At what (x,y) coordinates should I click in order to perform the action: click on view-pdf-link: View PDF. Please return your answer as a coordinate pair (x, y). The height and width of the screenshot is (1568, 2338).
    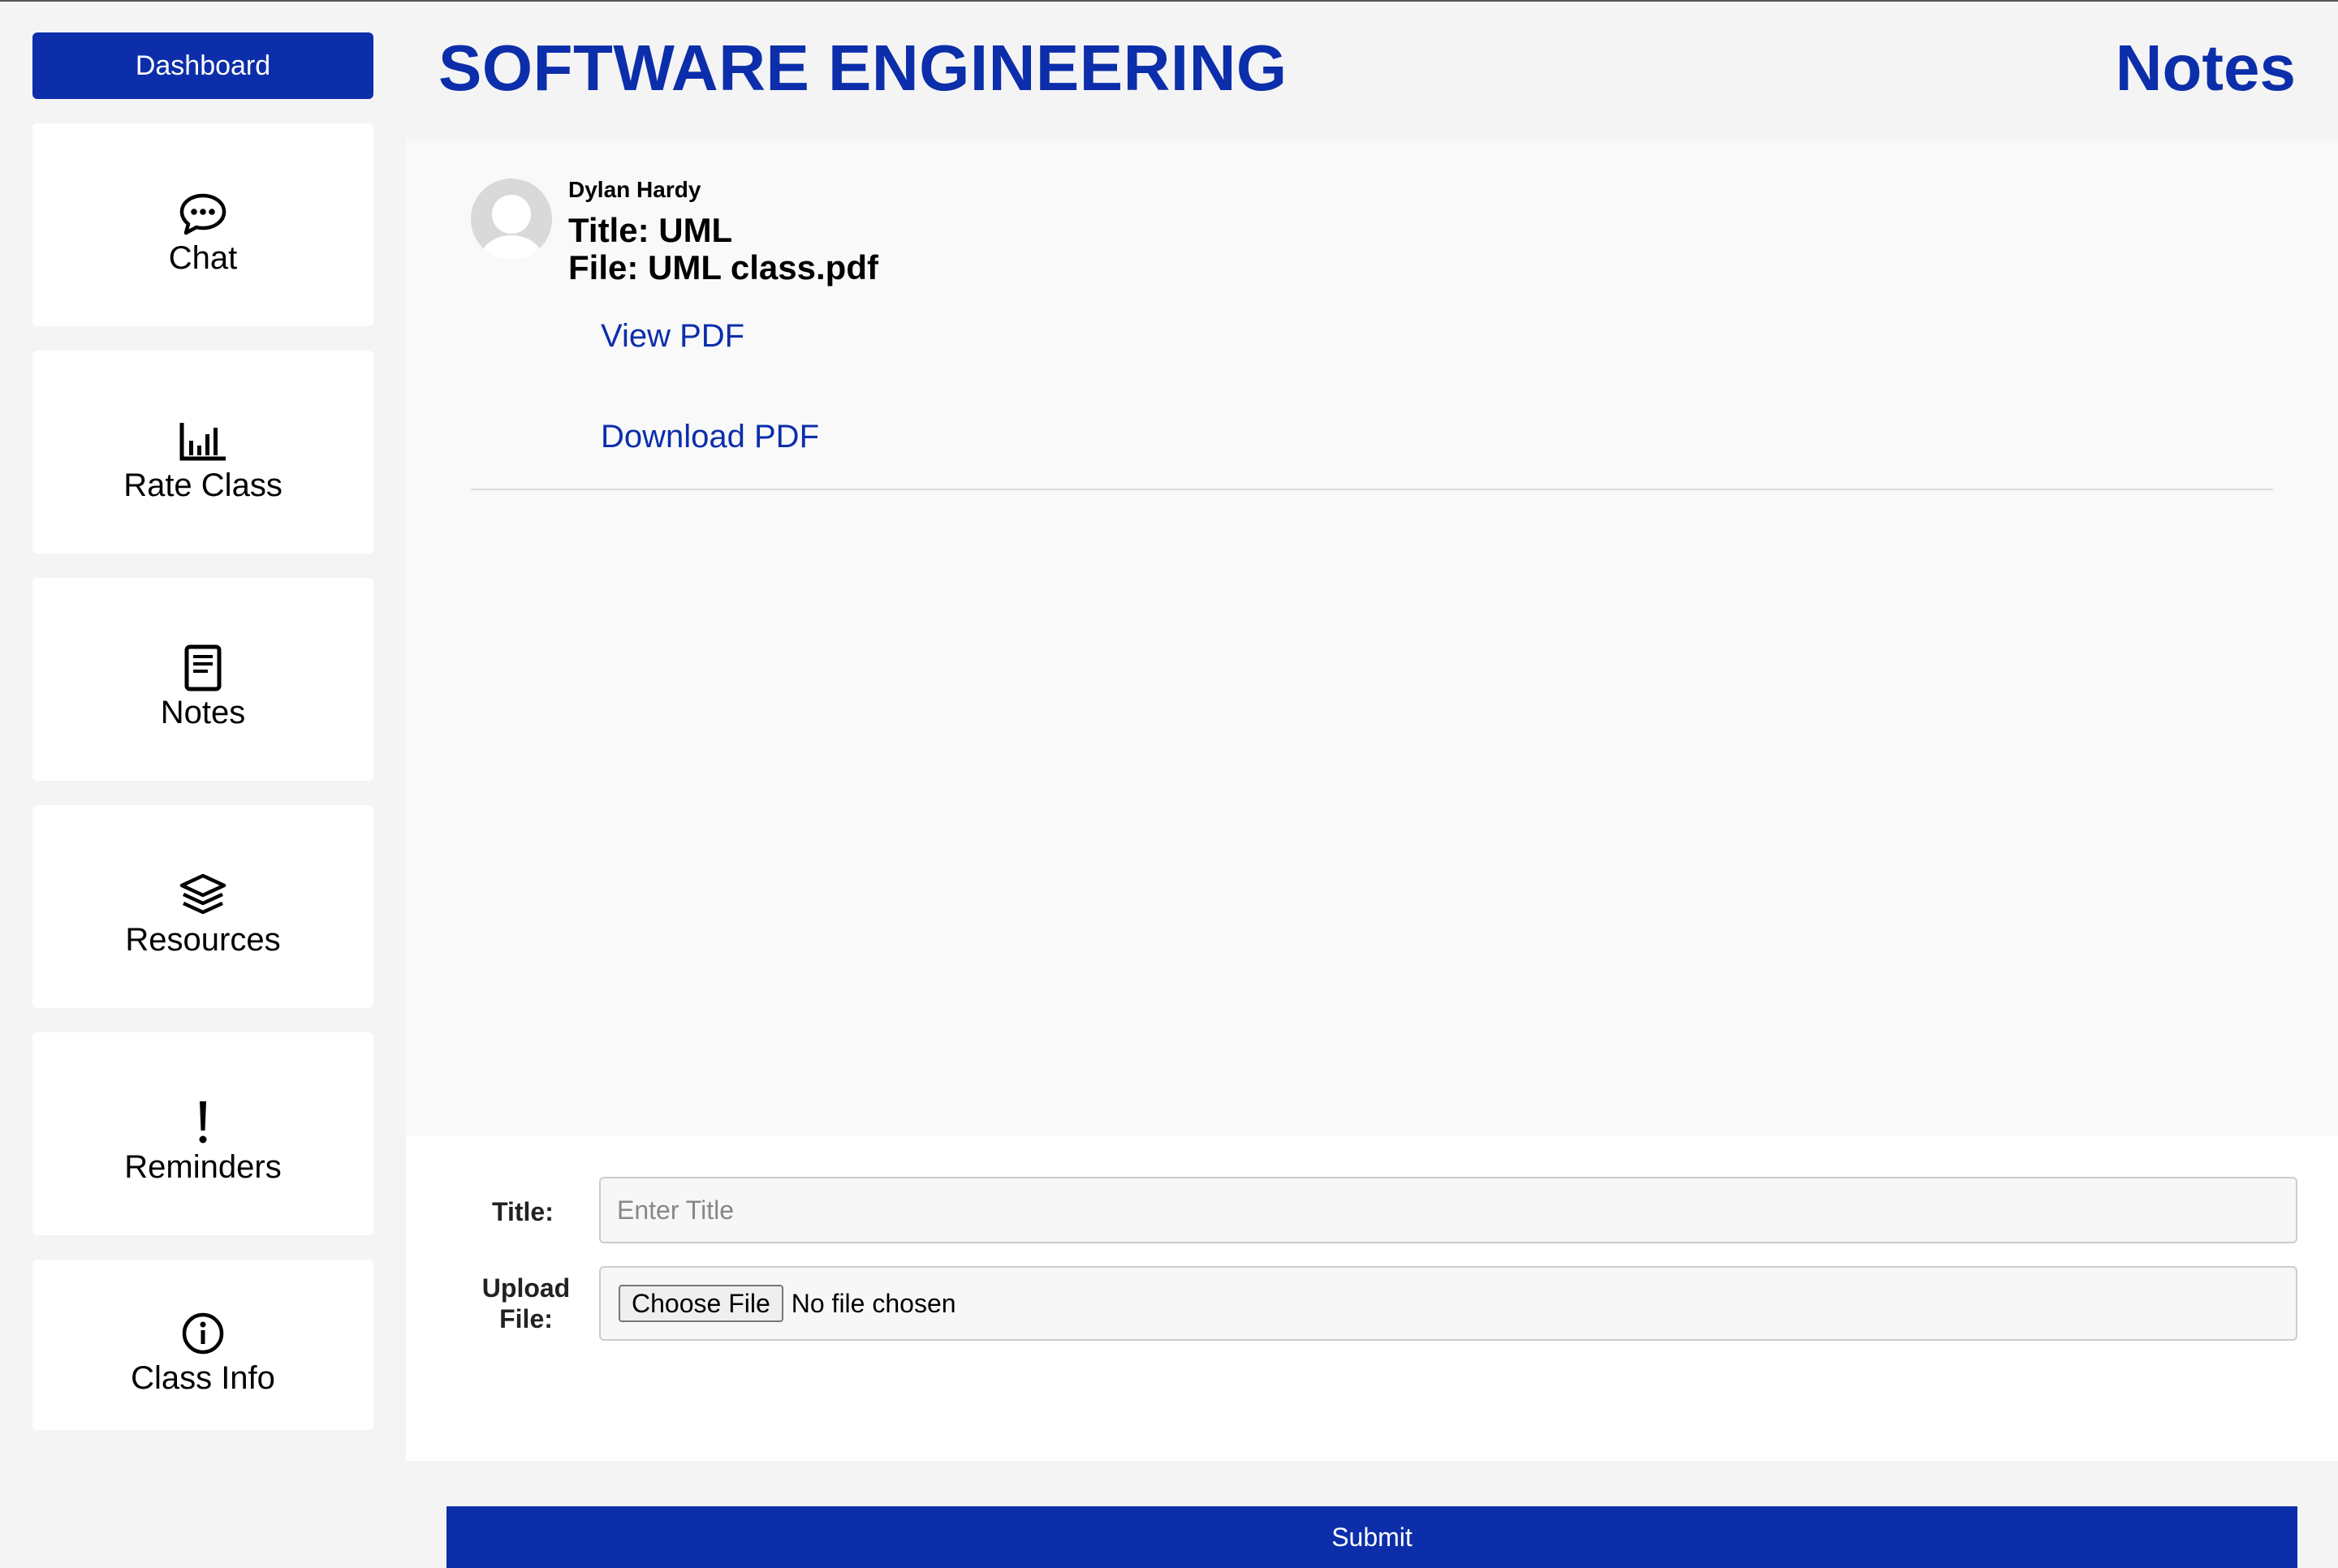
    Looking at the image, I should click on (672, 337).